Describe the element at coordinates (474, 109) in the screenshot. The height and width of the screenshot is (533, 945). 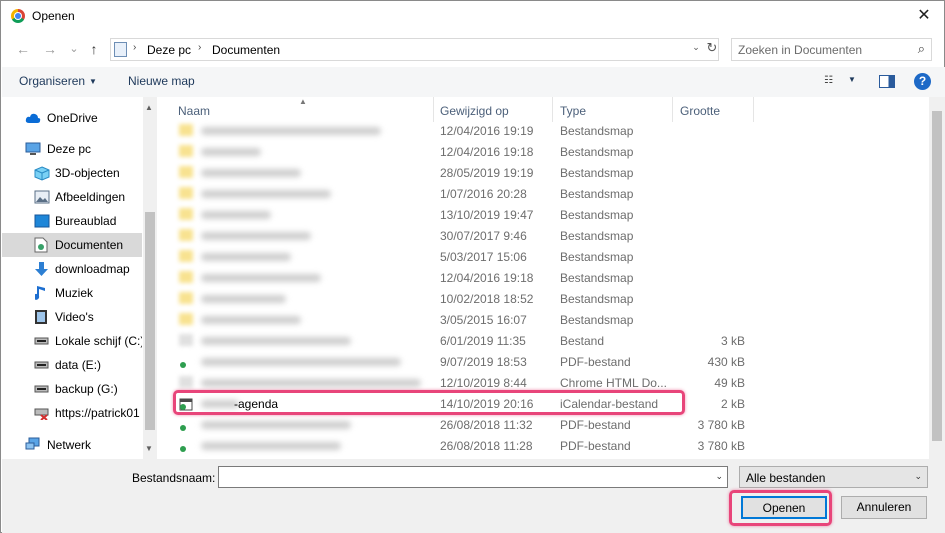
I see `column-header-modified: Gewijzigd op` at that location.